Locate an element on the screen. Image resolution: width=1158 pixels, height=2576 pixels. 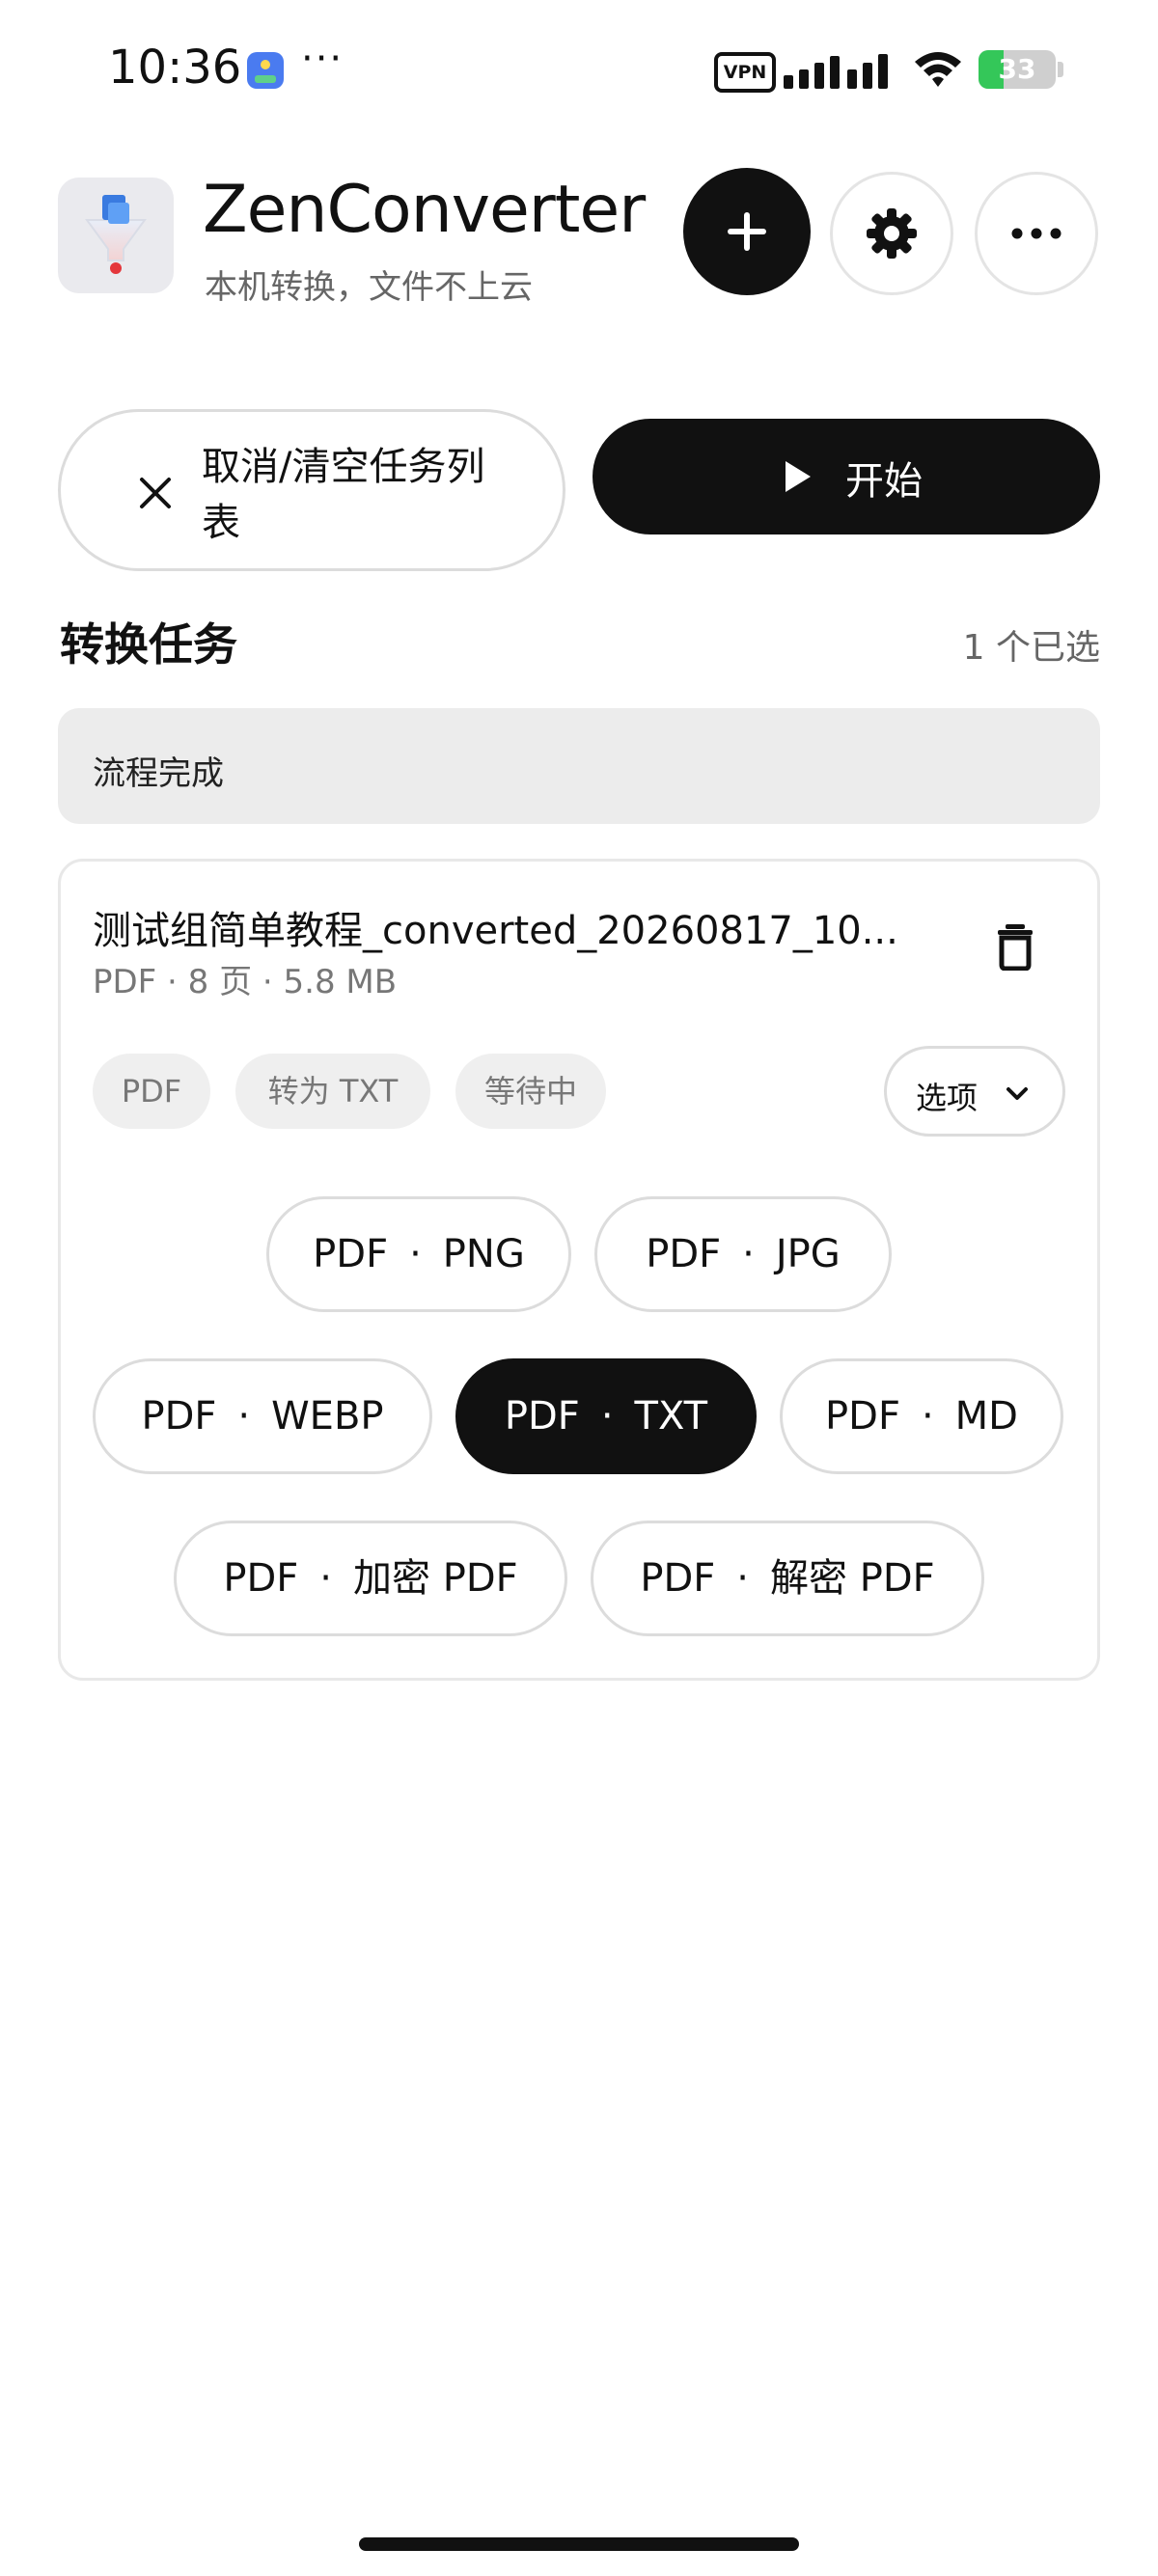
add-file-button is located at coordinates (747, 232).